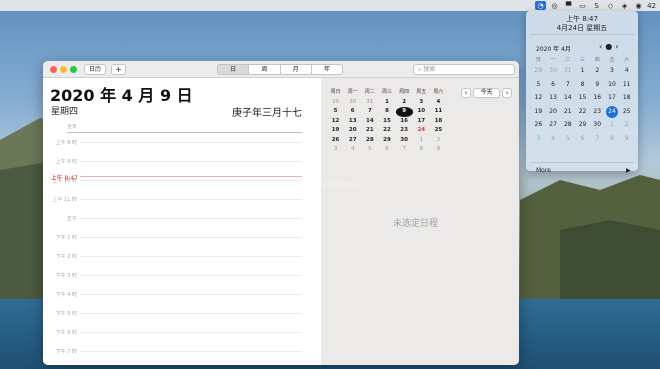 Image resolution: width=660 pixels, height=369 pixels. What do you see at coordinates (582, 113) in the screenshot?
I see `widget-day-cell: 22` at bounding box center [582, 113].